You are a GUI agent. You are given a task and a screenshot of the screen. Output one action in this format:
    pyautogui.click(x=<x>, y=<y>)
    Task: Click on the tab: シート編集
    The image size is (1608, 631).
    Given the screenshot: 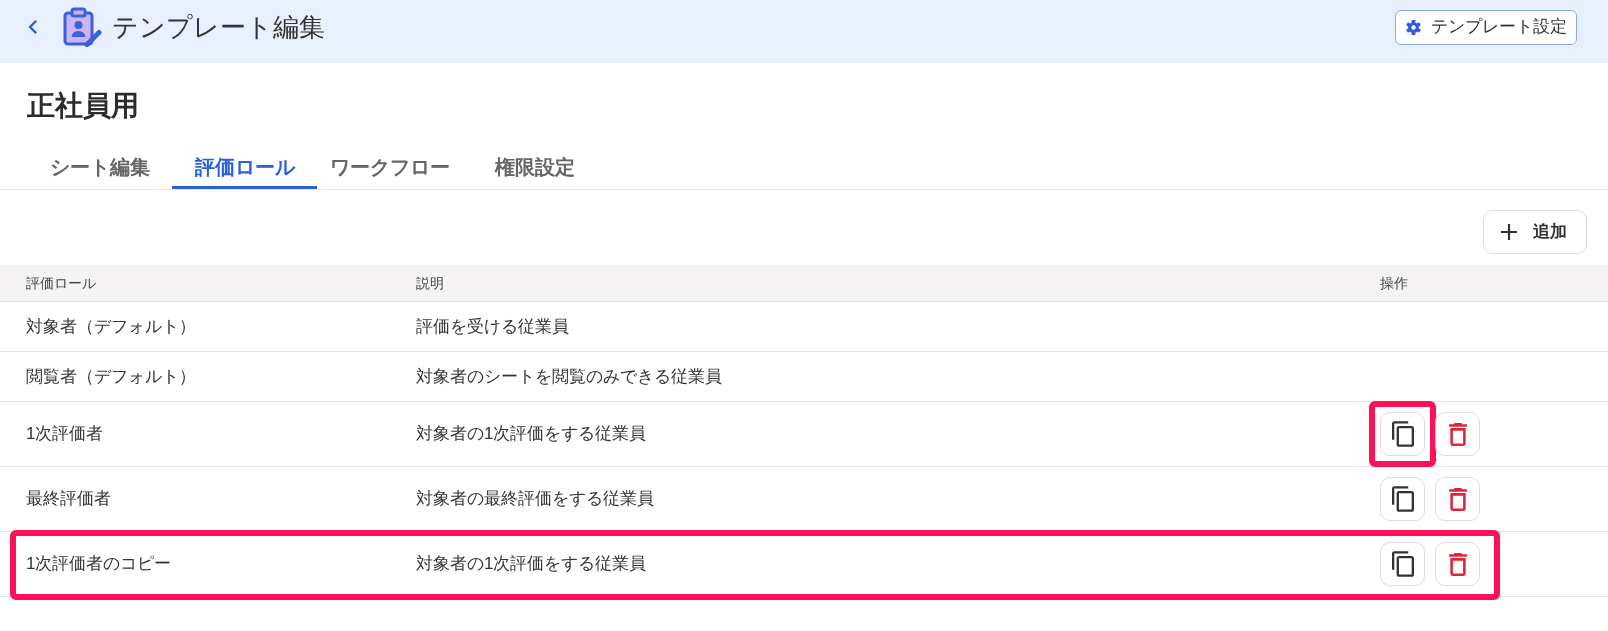 What is the action you would take?
    pyautogui.click(x=99, y=168)
    